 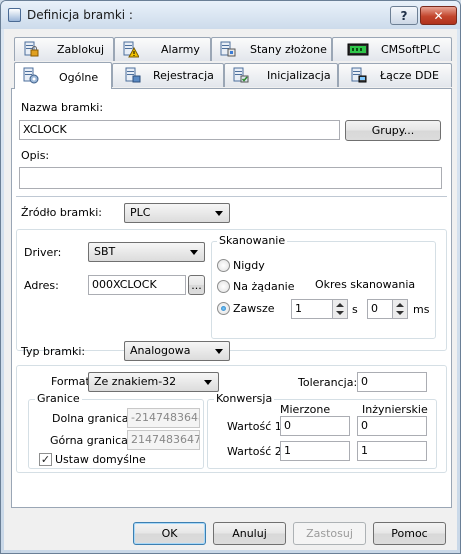 What do you see at coordinates (249, 533) in the screenshot?
I see `cancel-button: Anuluj` at bounding box center [249, 533].